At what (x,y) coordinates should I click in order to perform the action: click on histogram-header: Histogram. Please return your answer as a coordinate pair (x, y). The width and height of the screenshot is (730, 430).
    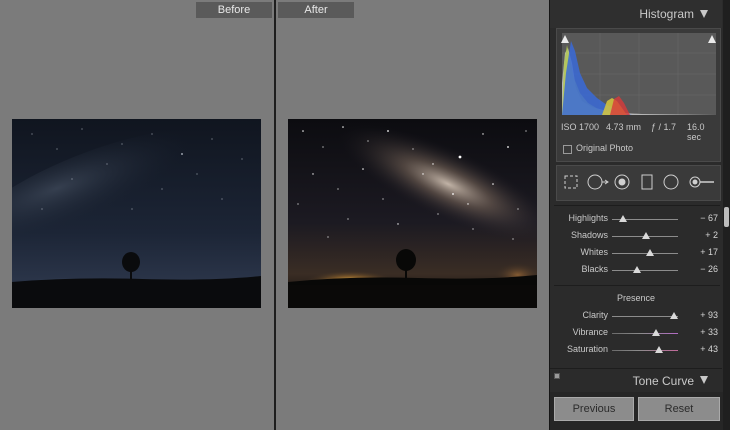
    Looking at the image, I should click on (636, 14).